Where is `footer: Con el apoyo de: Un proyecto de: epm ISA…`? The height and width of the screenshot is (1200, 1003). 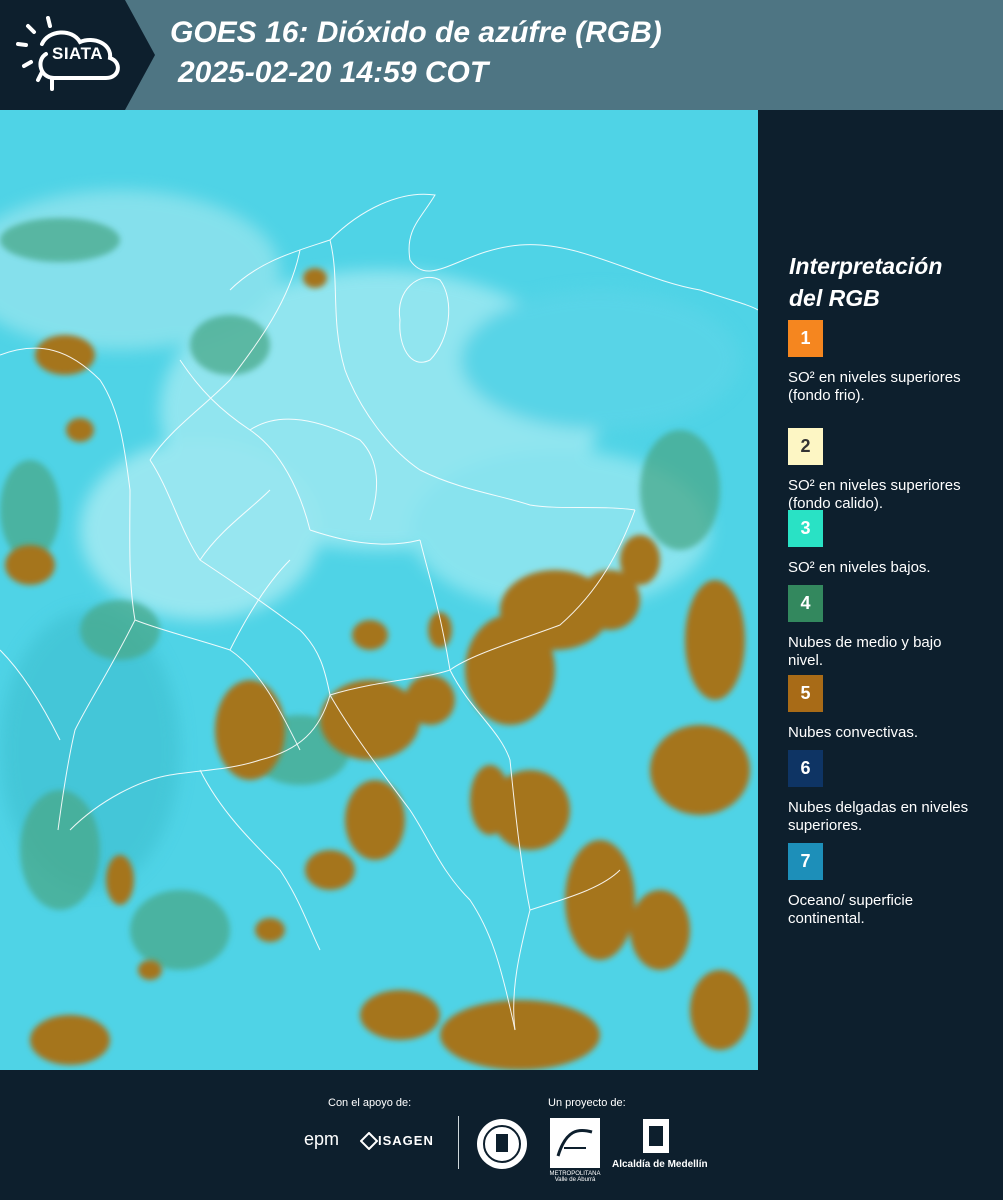 footer: Con el apoyo de: Un proyecto de: epm ISA… is located at coordinates (501, 1135).